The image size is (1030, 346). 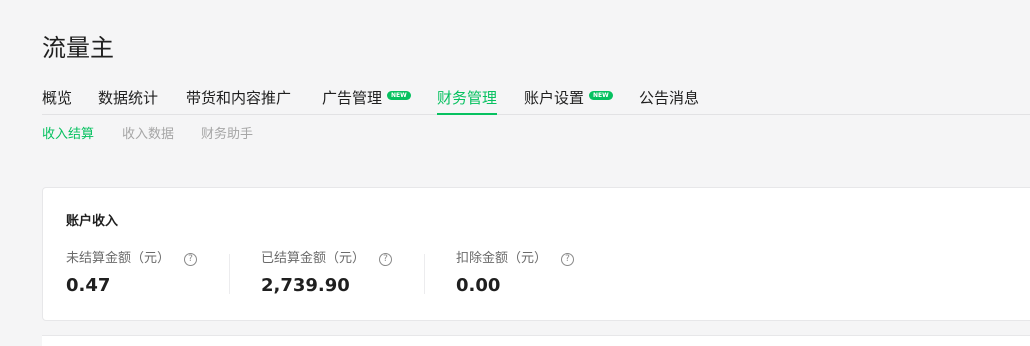 I want to click on tab-overview: 概览, so click(x=57, y=100).